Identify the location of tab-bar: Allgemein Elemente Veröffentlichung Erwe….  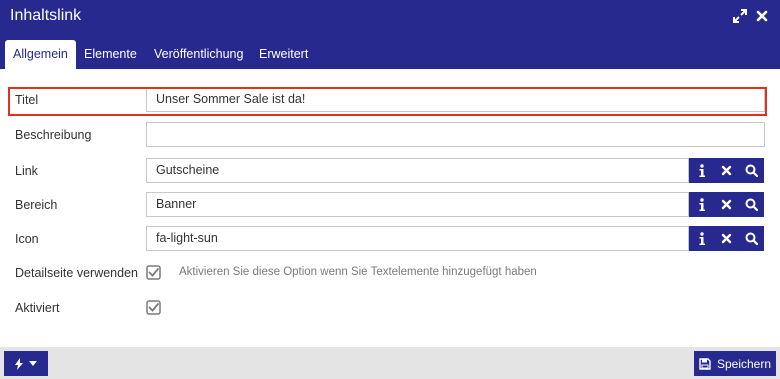
(390, 52).